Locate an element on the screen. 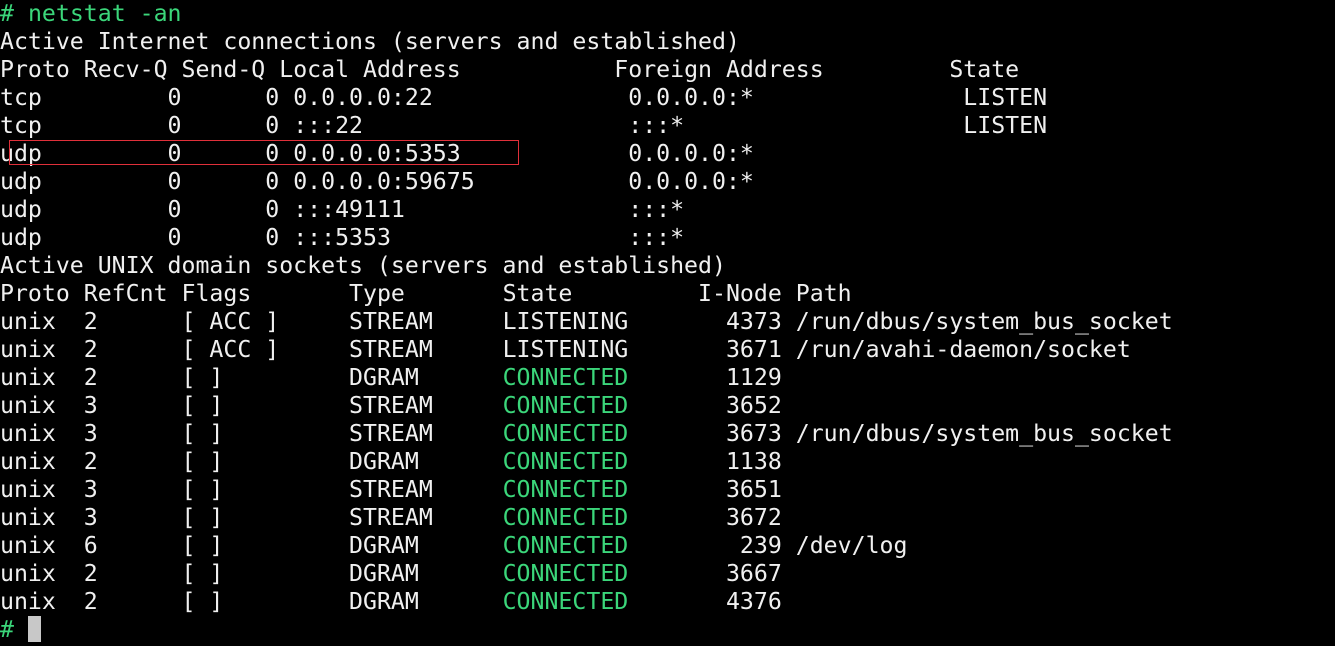  unix-socket-row: unix 2 [ ] DGRAM CONNECTED 1138 is located at coordinates (667, 462).